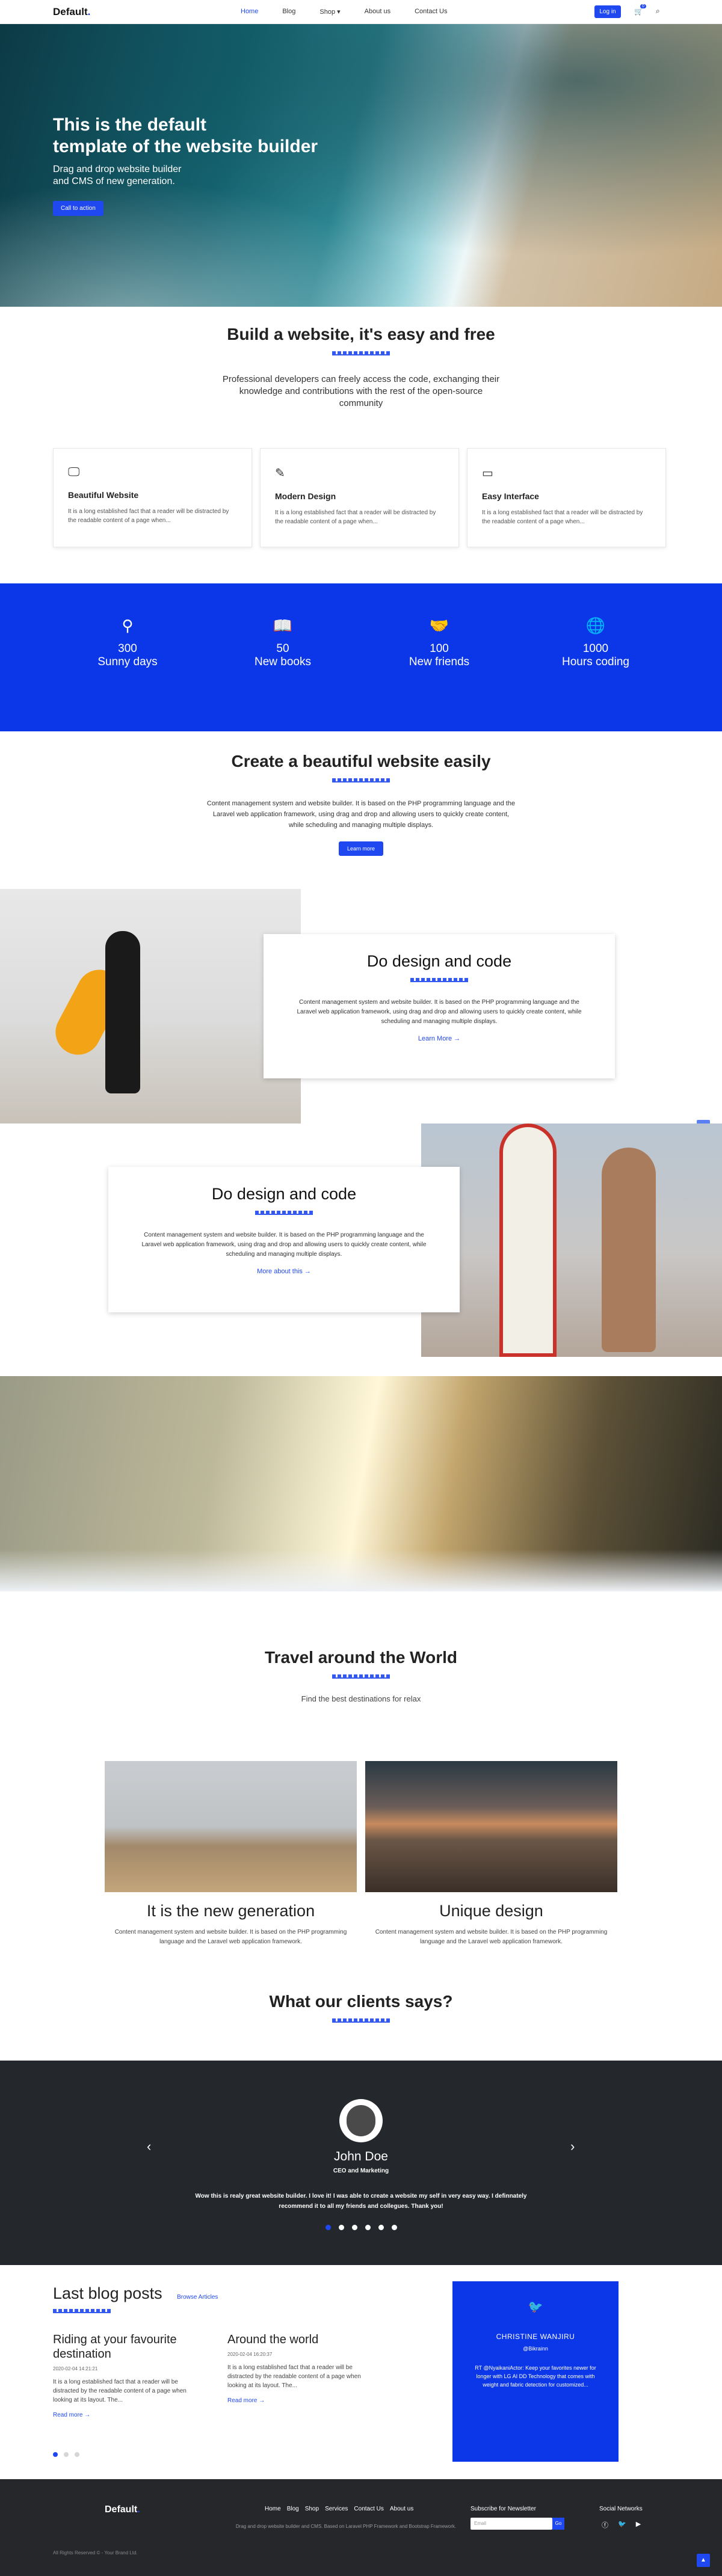  Describe the element at coordinates (282, 649) in the screenshot. I see `stat-number: 50` at that location.